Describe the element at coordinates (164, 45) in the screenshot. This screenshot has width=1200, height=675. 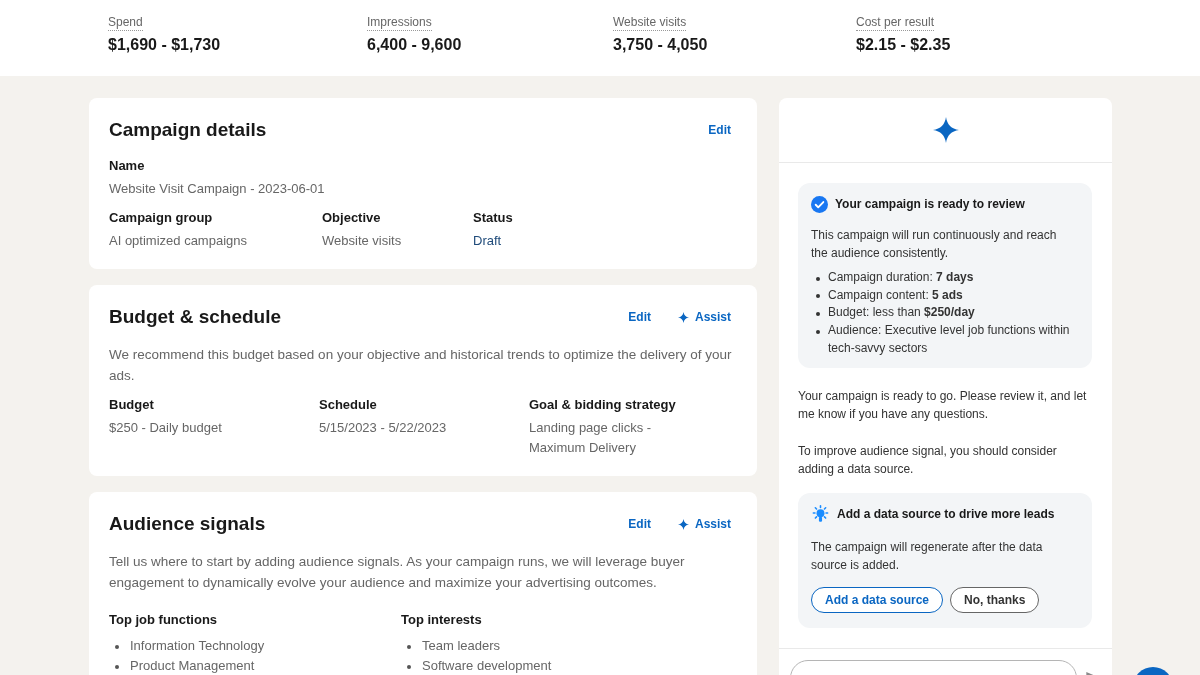
I see `metric-value: $1,690 - $1,730` at that location.